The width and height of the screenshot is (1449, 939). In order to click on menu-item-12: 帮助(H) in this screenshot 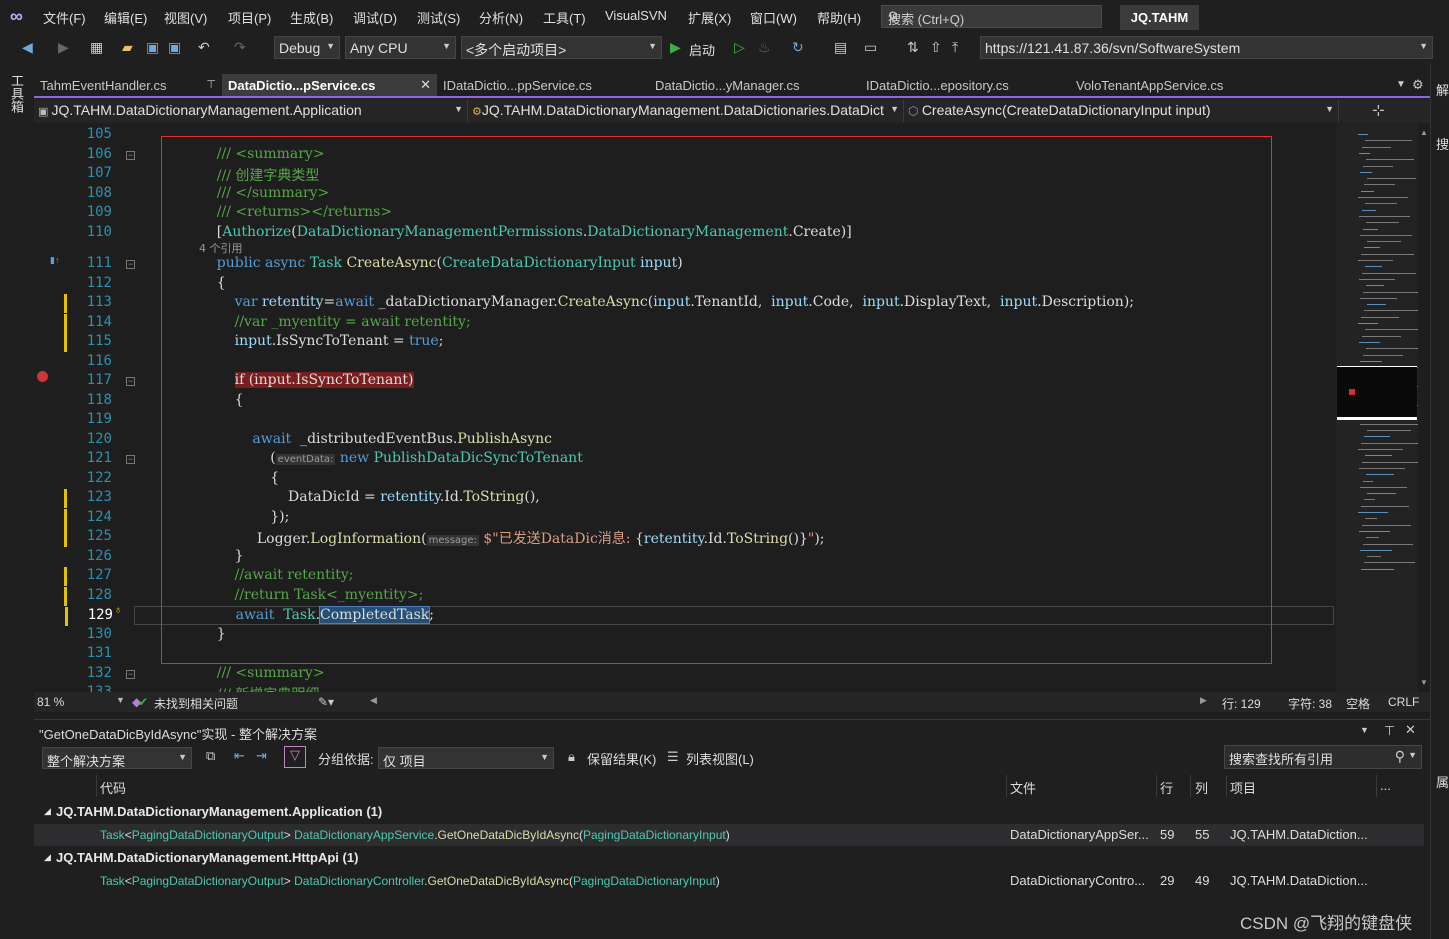, I will do `click(839, 17)`.